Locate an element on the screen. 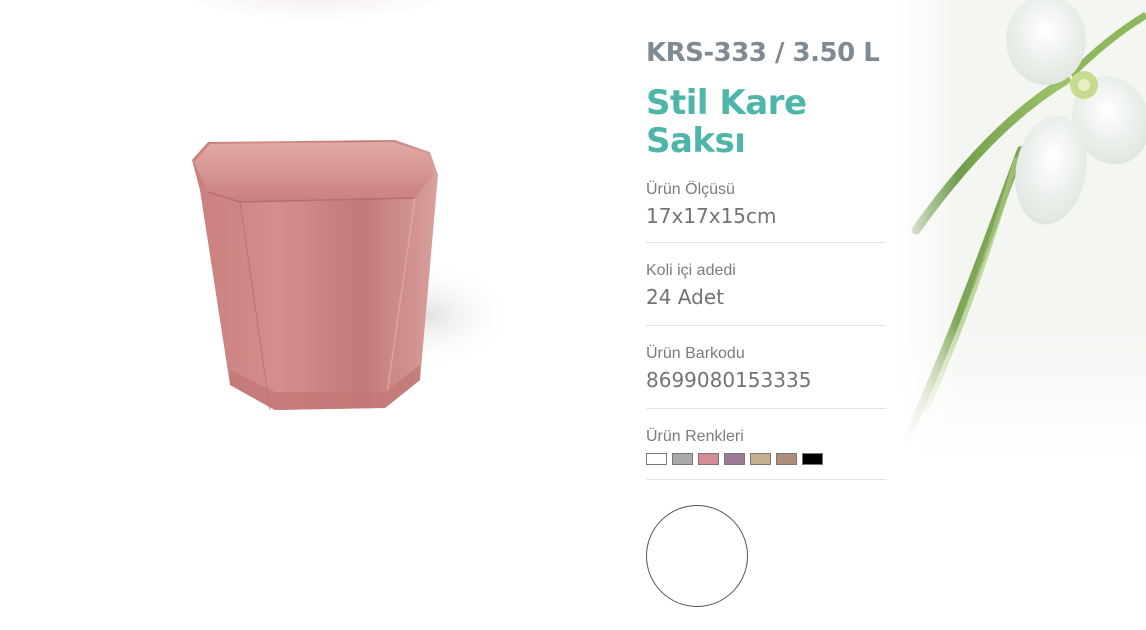  color-swatch-list is located at coordinates (766, 459).